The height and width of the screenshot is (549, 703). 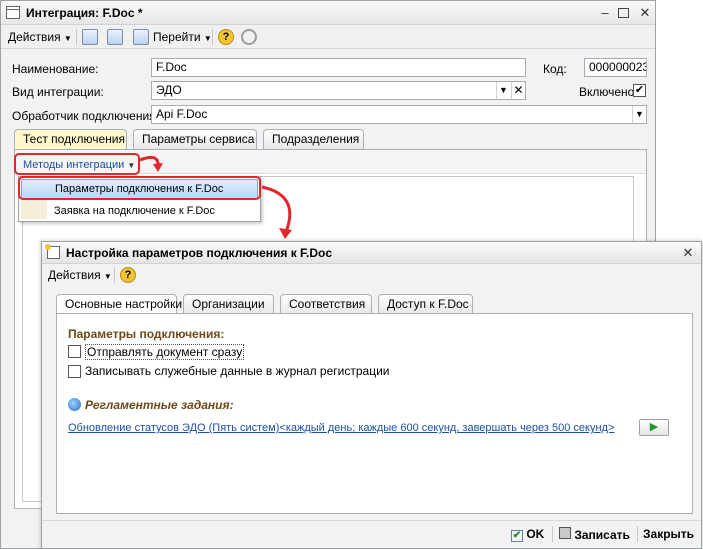 What do you see at coordinates (80, 275) in the screenshot?
I see `dialog-actions-menu-button: Действия ▼` at bounding box center [80, 275].